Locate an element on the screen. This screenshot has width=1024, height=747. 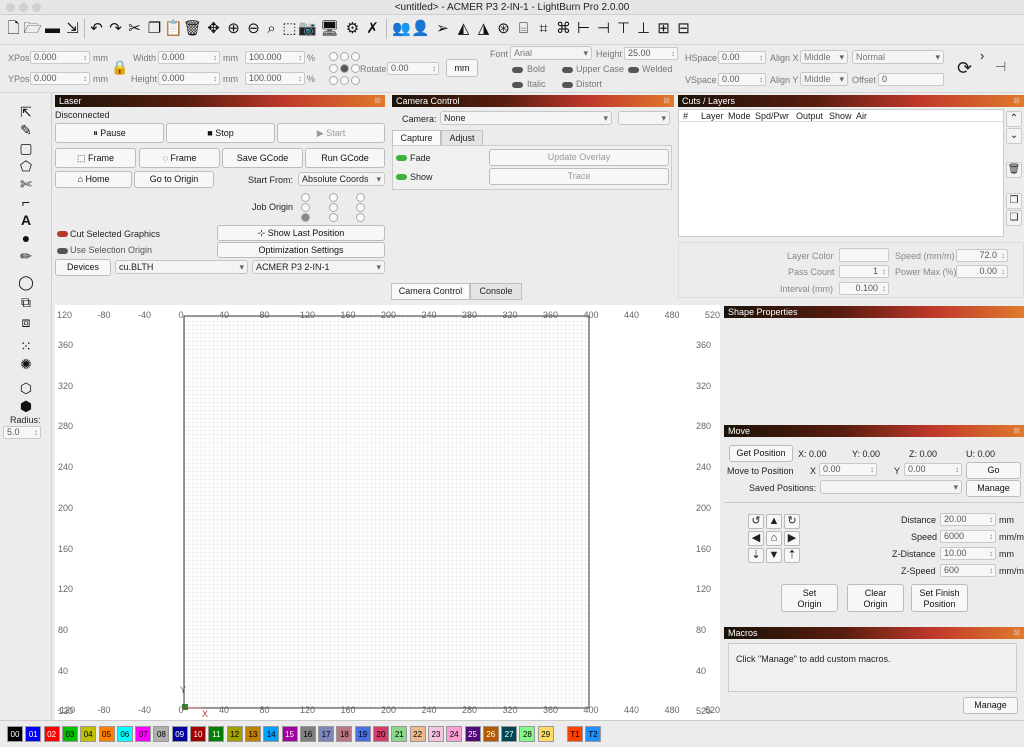
align-x-select: Middle is located at coordinates (824, 57).